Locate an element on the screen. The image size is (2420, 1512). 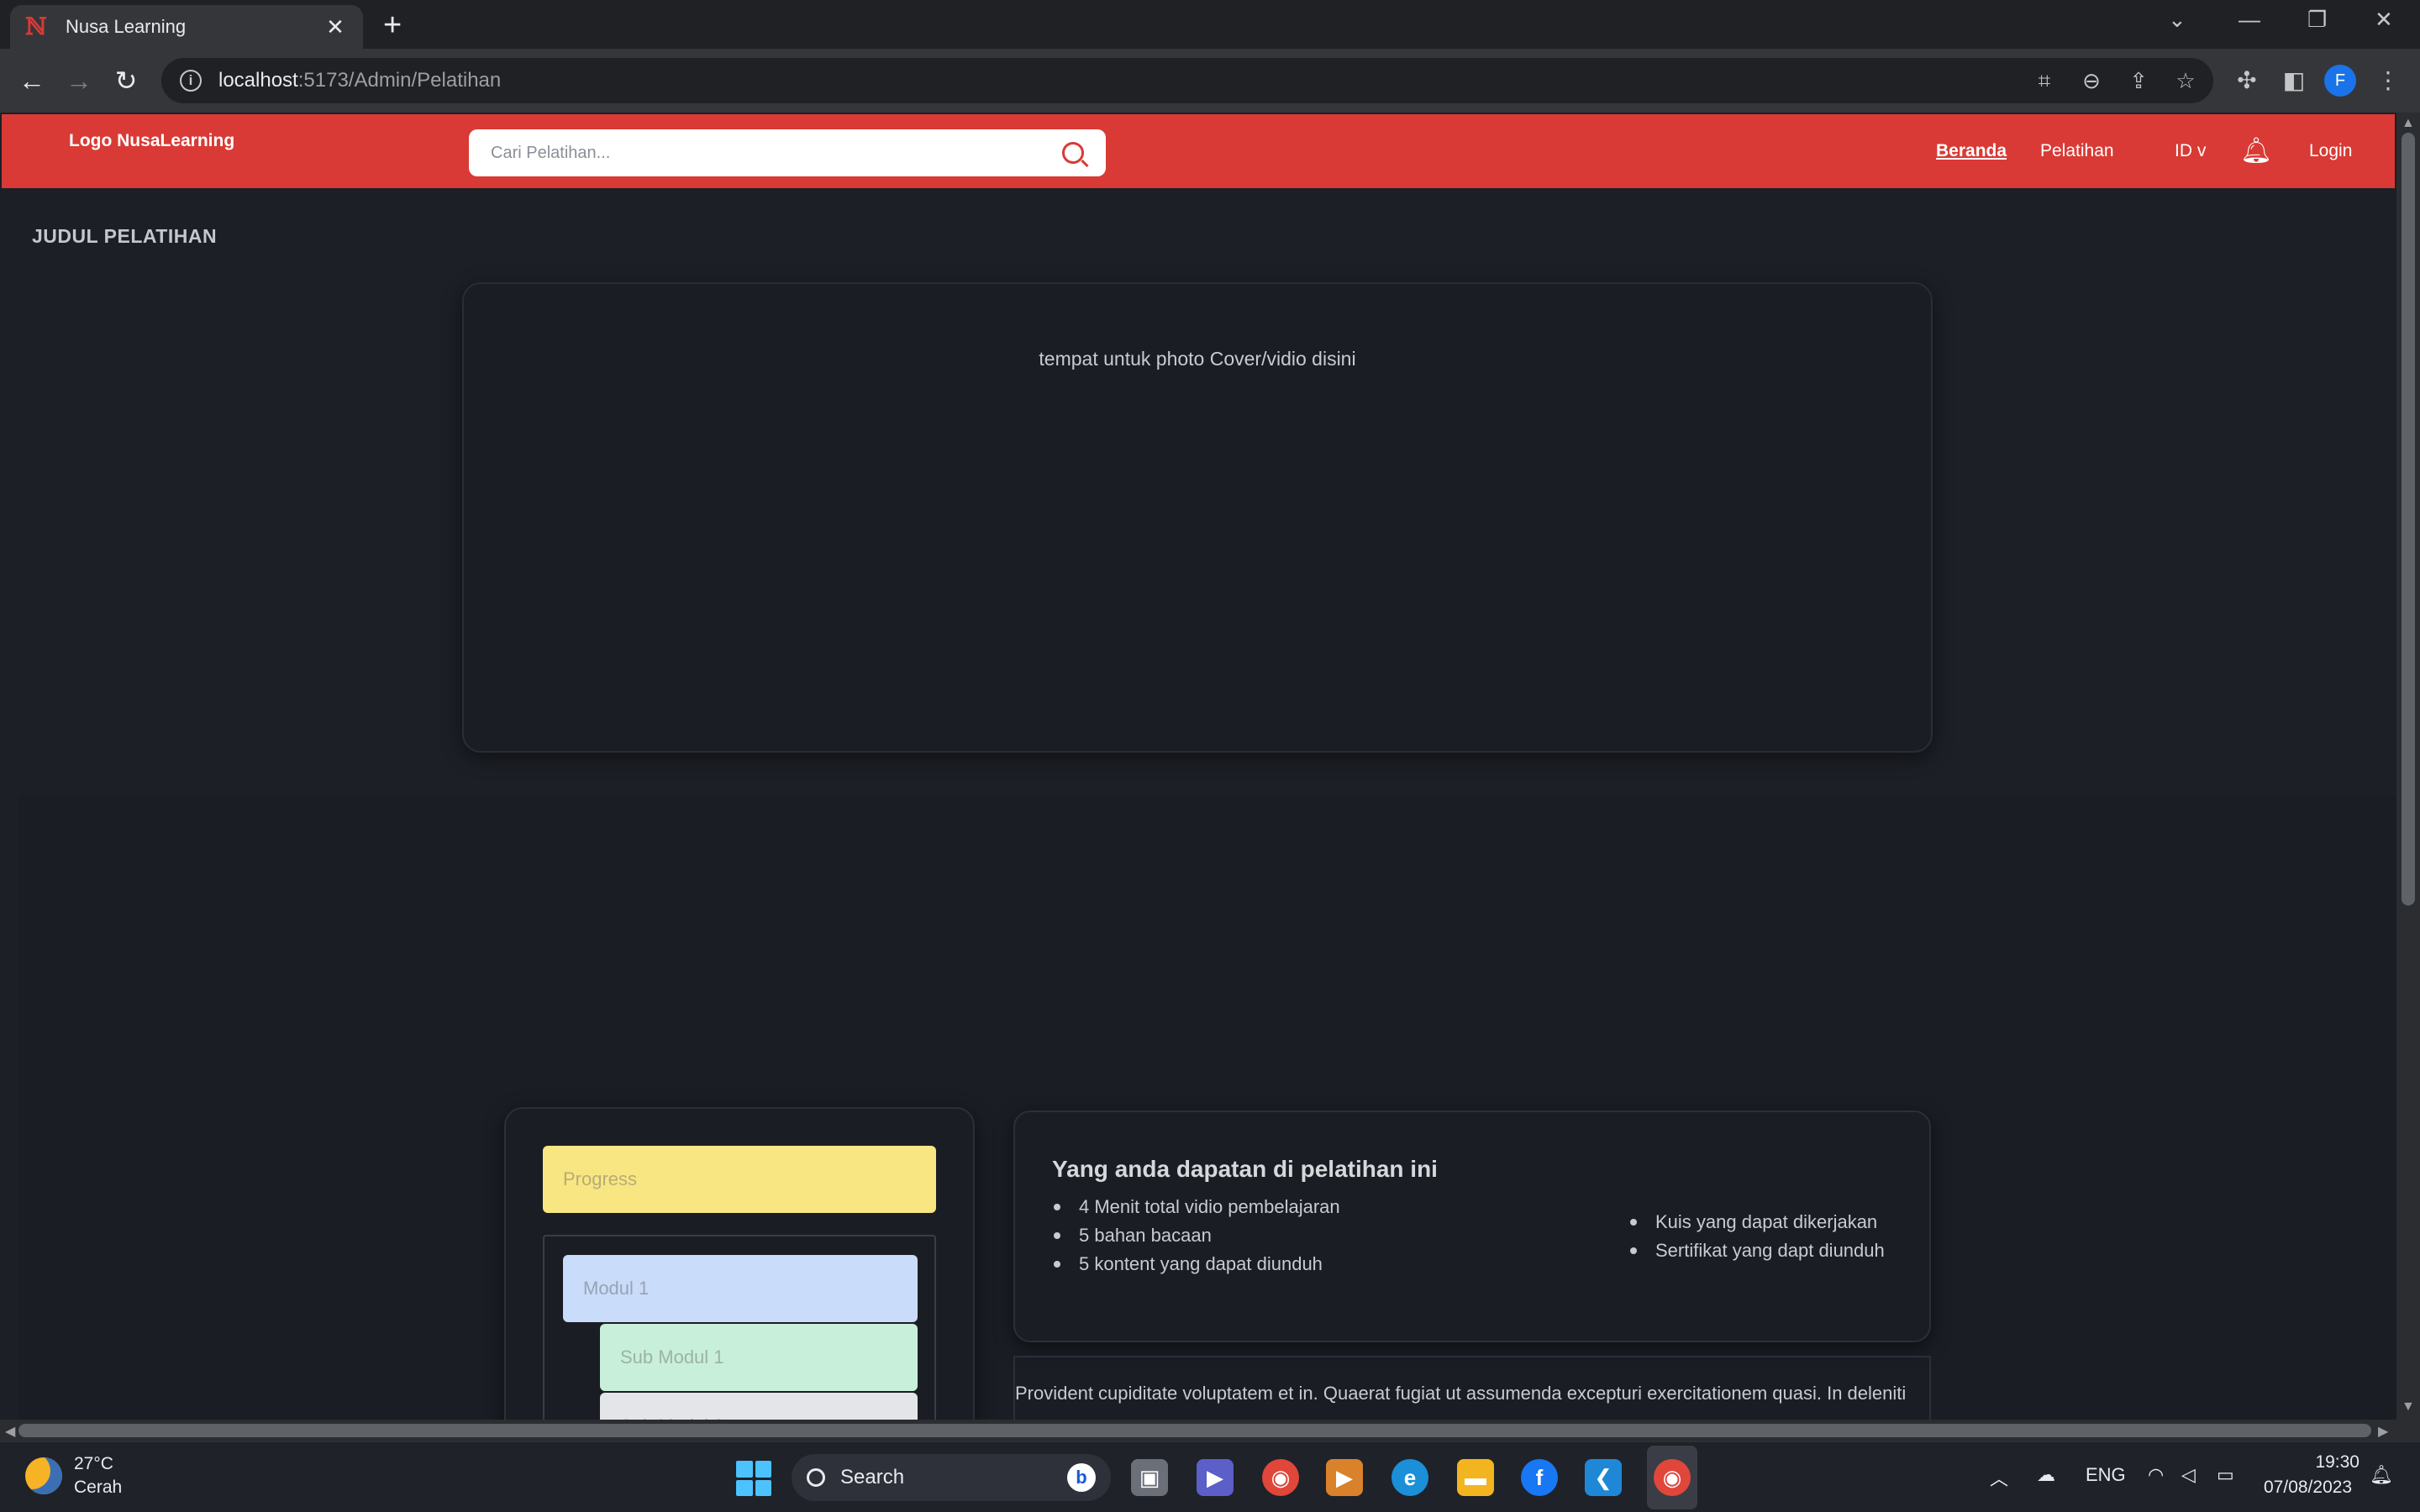
edge-icon: e is located at coordinates (1410, 1477).